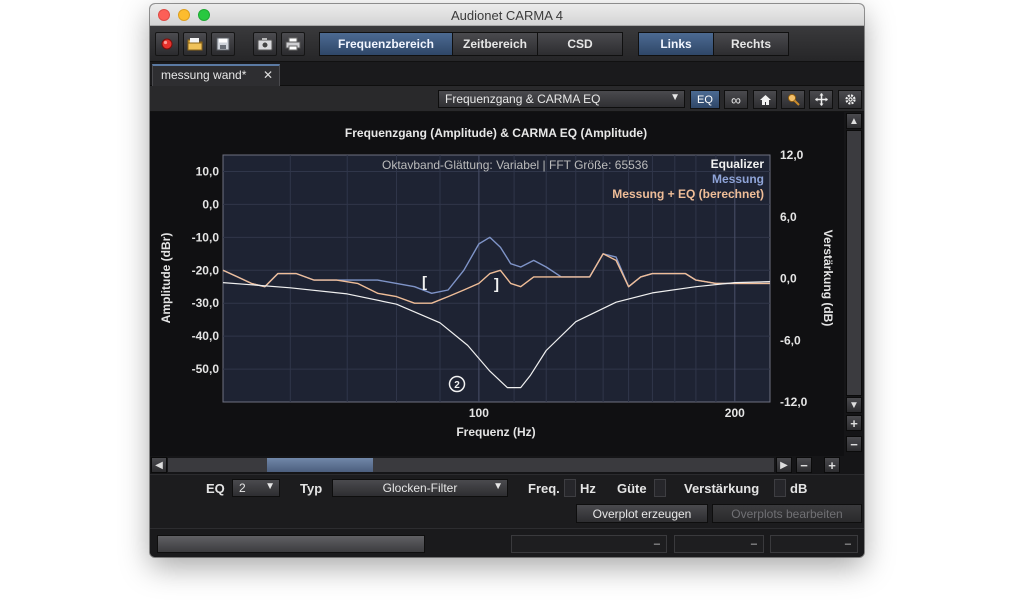 Image resolution: width=1024 pixels, height=614 pixels. What do you see at coordinates (787, 513) in the screenshot?
I see `overplot-edit-button: Overplots bearbeiten` at bounding box center [787, 513].